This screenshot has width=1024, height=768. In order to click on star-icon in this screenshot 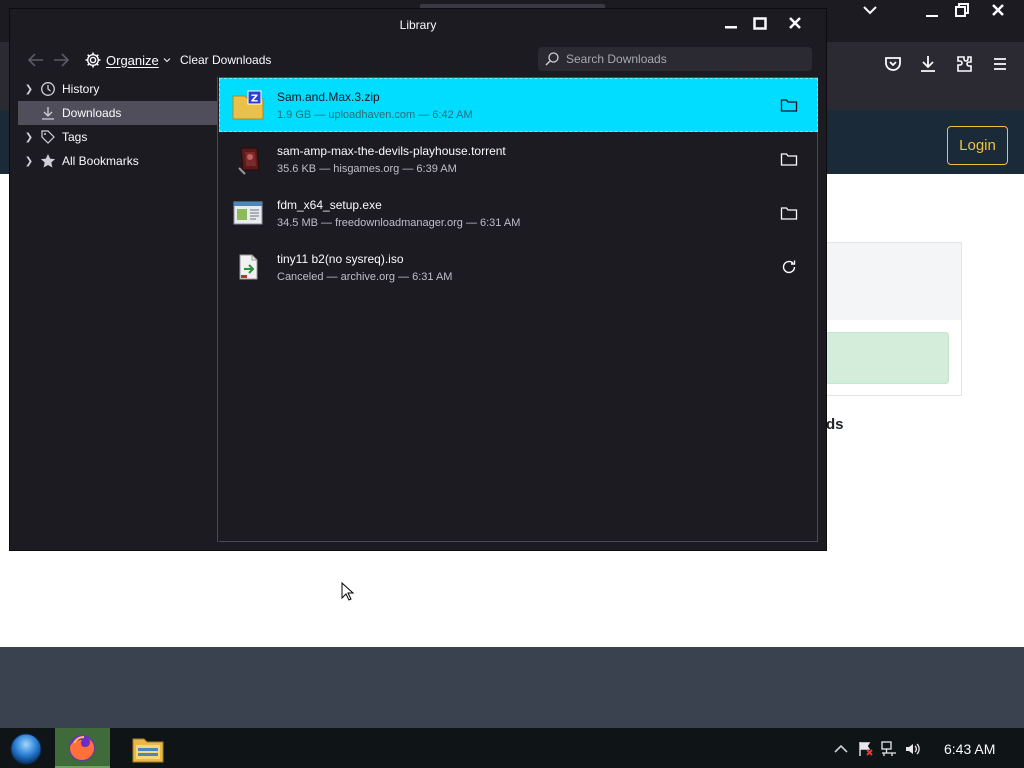, I will do `click(48, 161)`.